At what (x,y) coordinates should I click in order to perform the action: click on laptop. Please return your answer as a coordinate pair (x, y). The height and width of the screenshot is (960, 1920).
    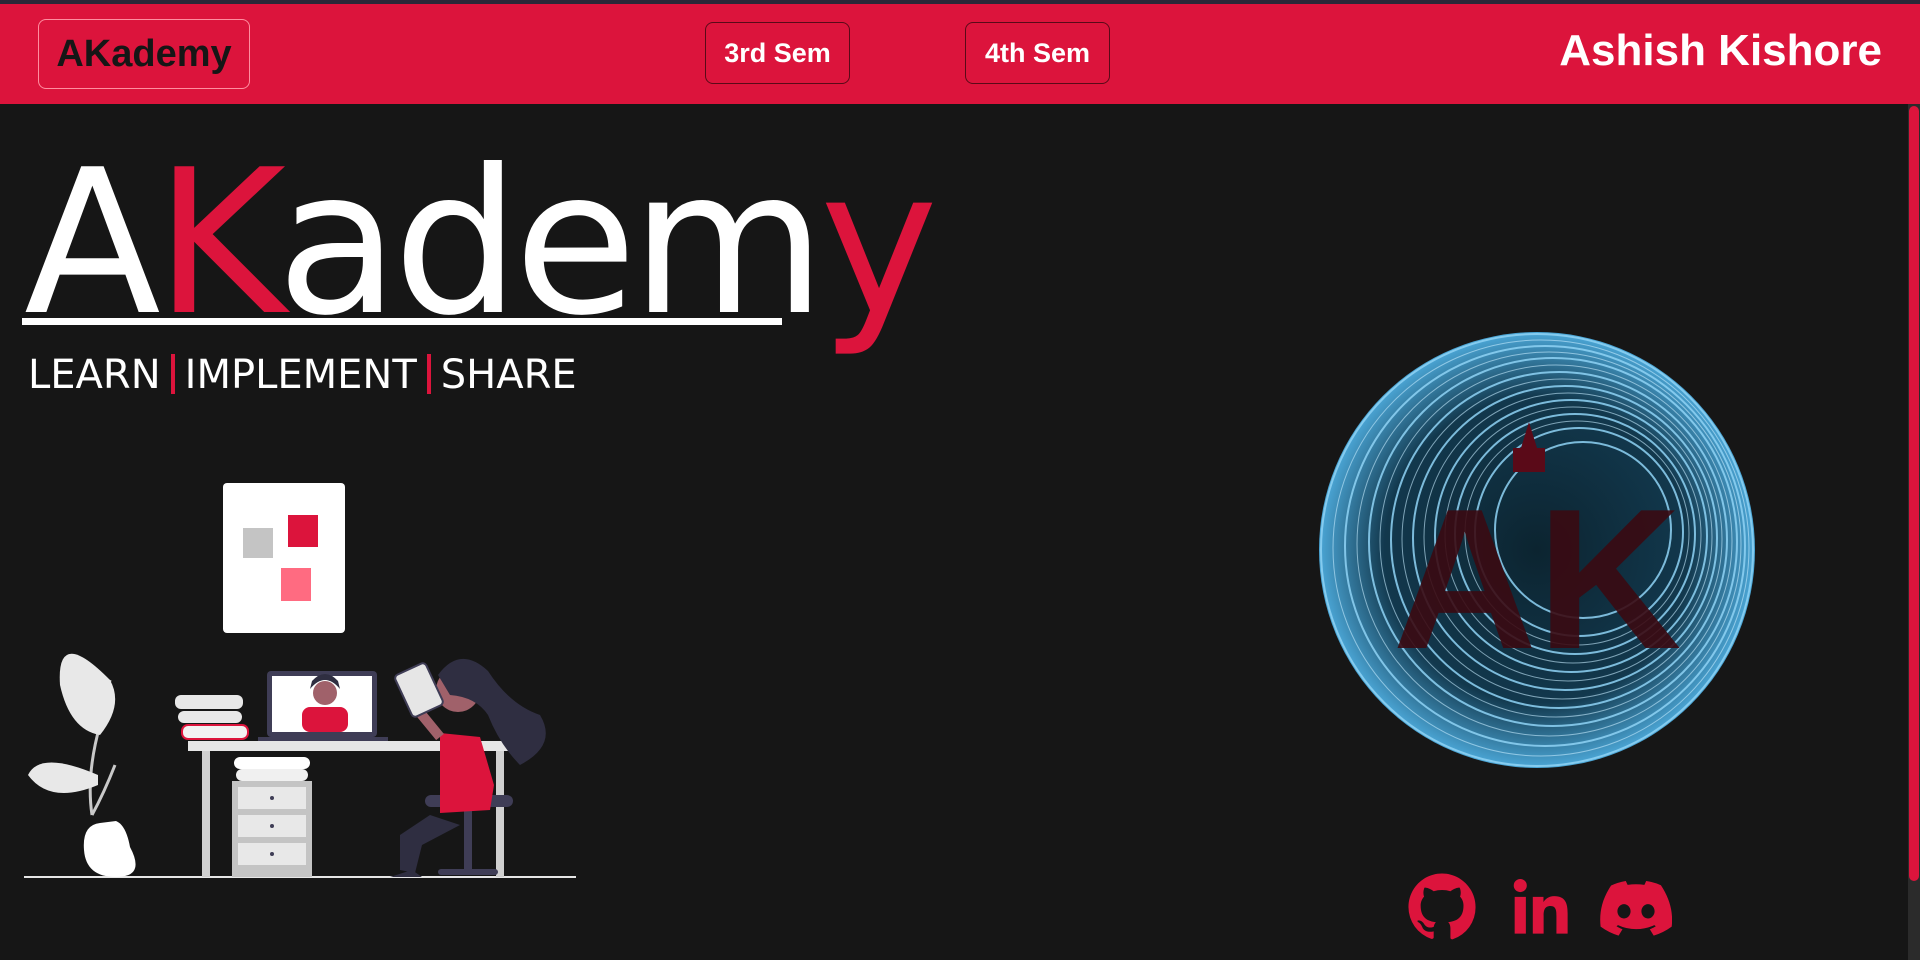
    Looking at the image, I should click on (323, 706).